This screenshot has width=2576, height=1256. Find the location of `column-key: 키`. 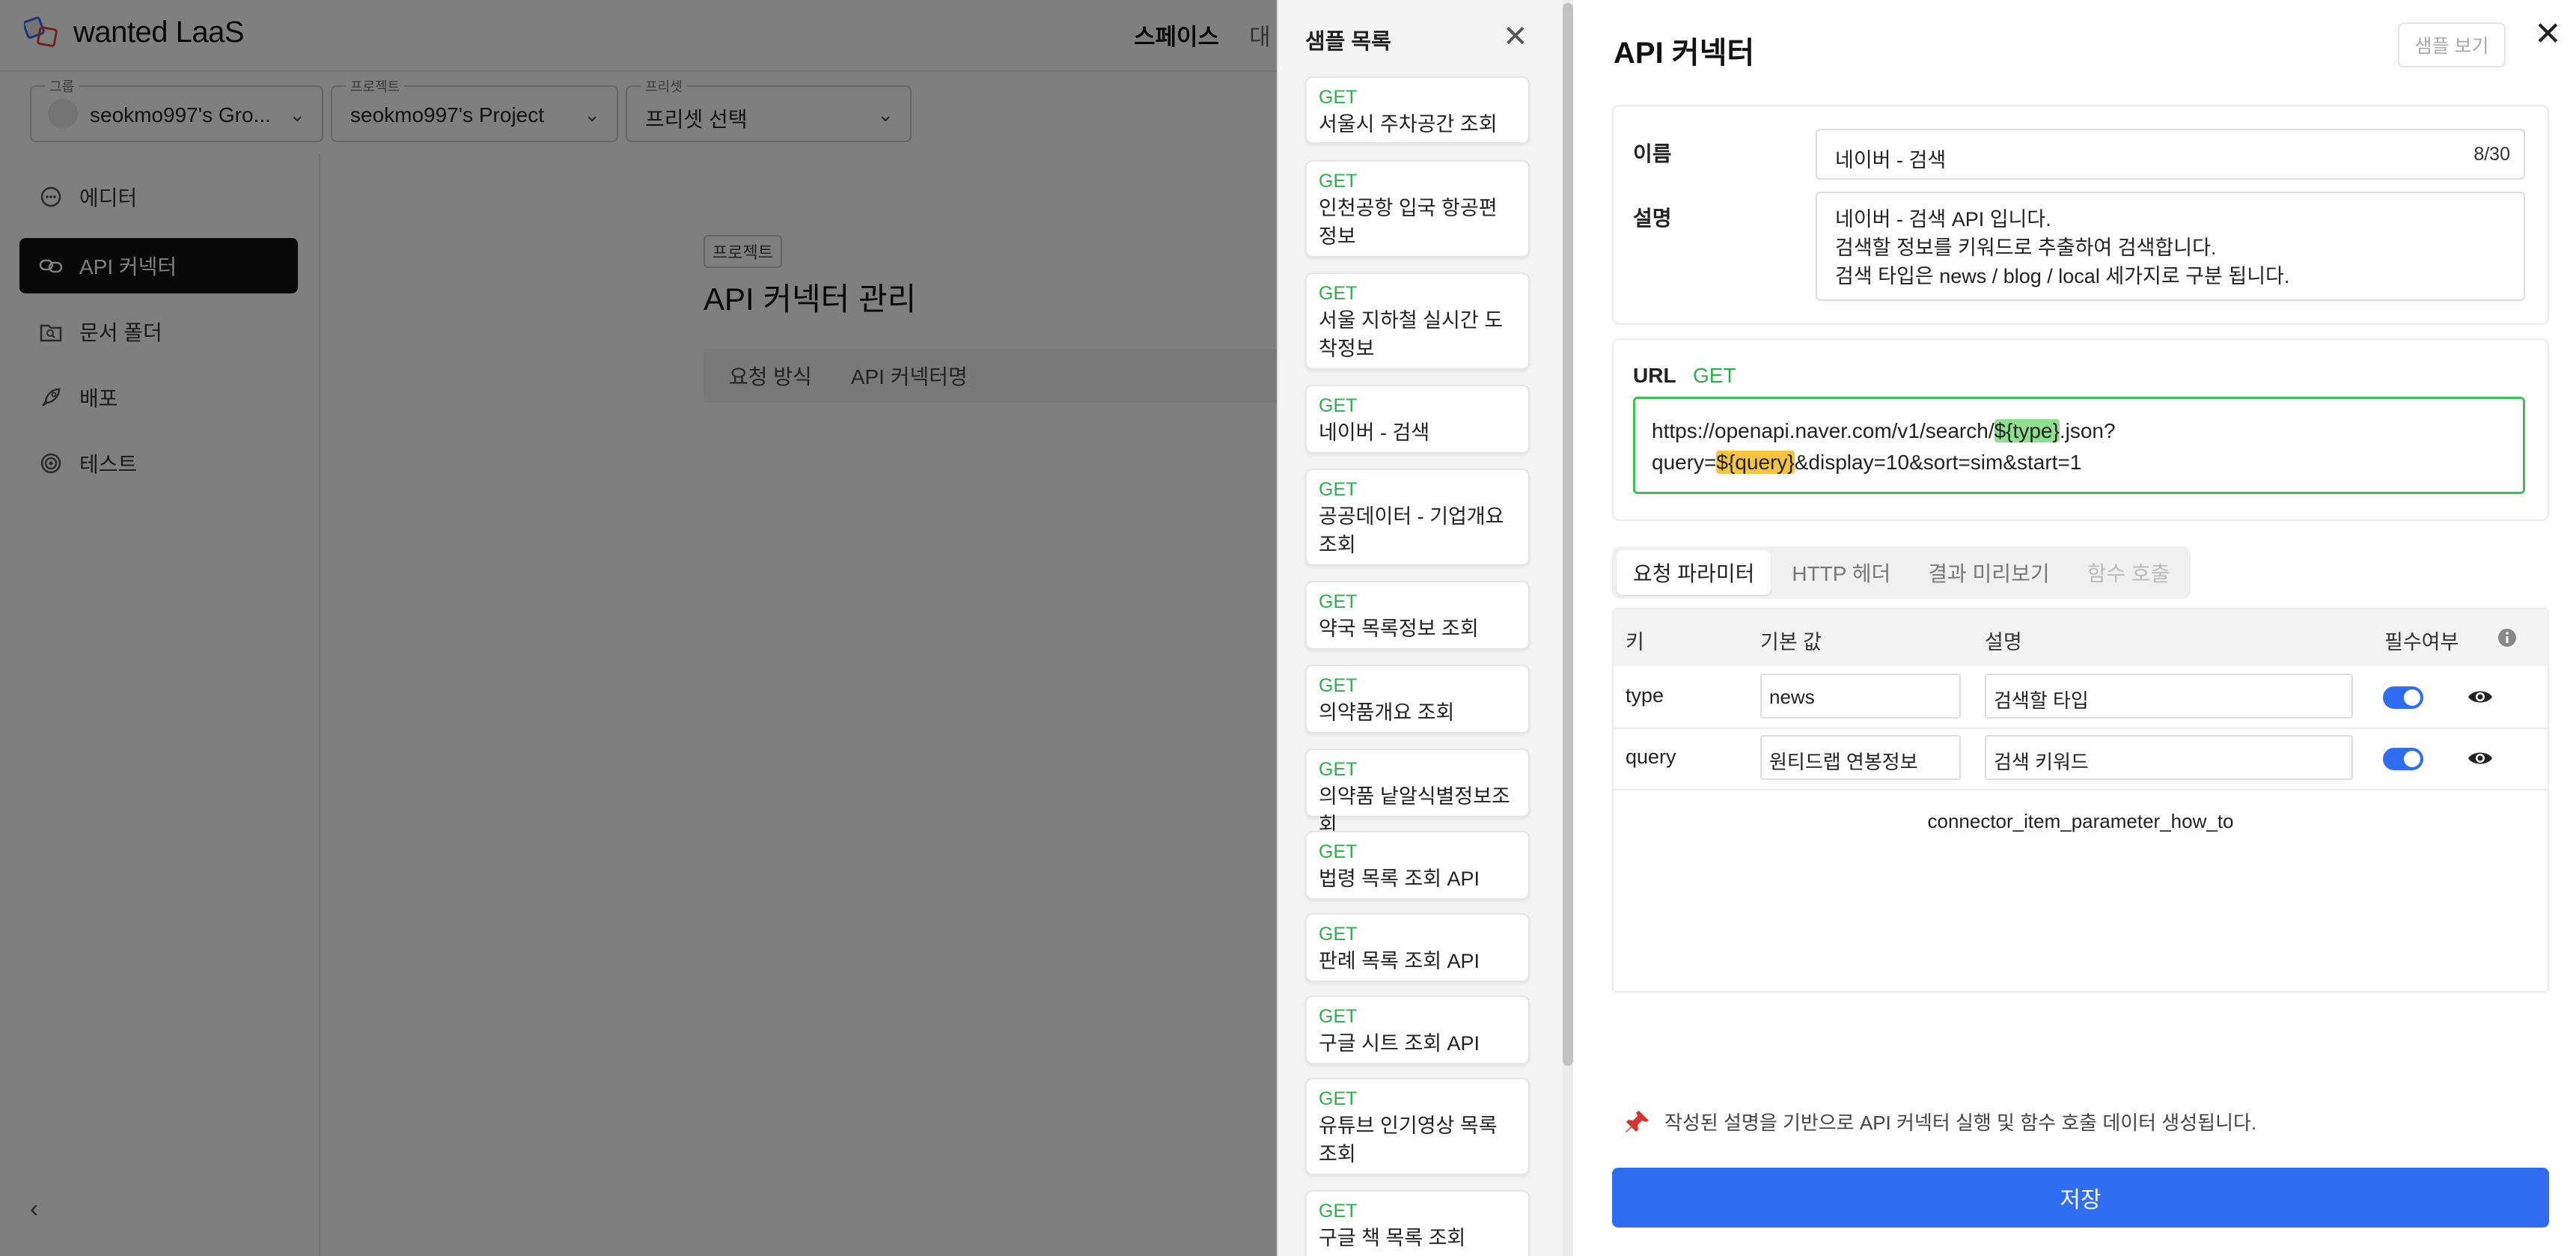

column-key: 키 is located at coordinates (1635, 642).